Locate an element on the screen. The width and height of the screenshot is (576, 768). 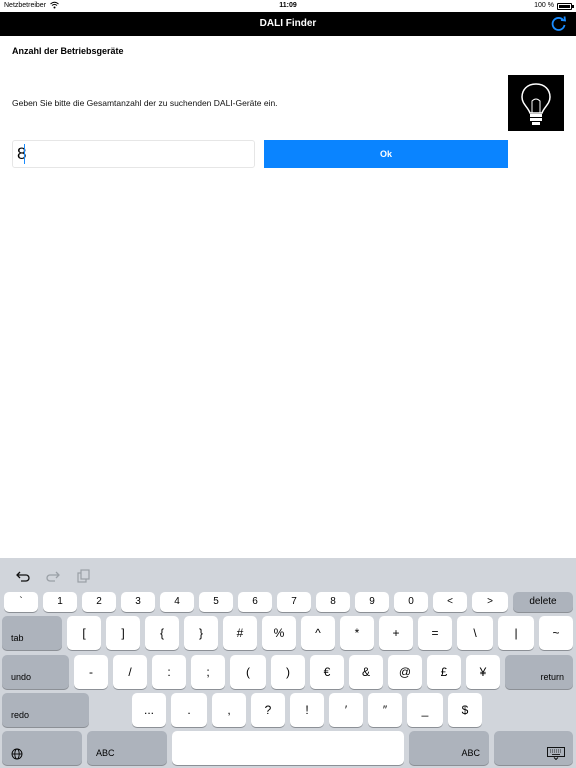
key-3: 3 is located at coordinates (138, 602).